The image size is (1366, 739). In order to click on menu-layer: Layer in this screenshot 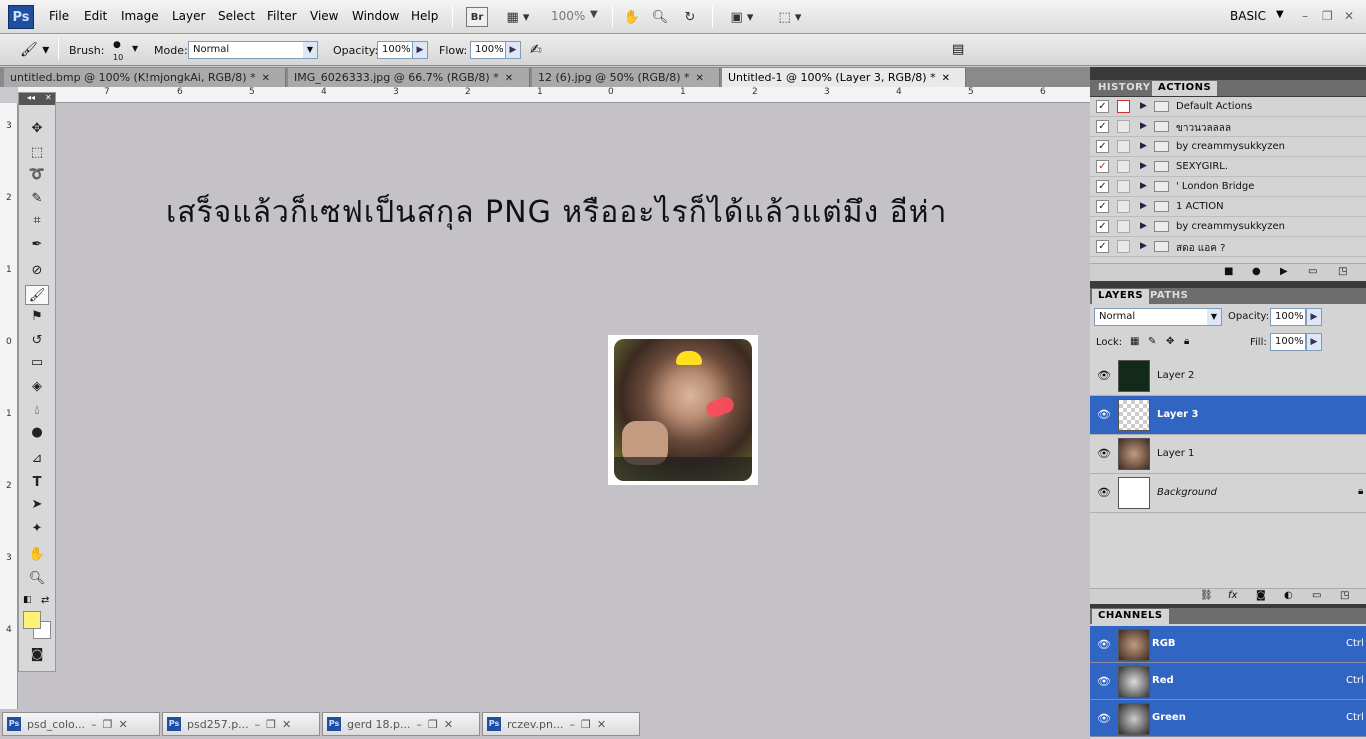, I will do `click(188, 16)`.